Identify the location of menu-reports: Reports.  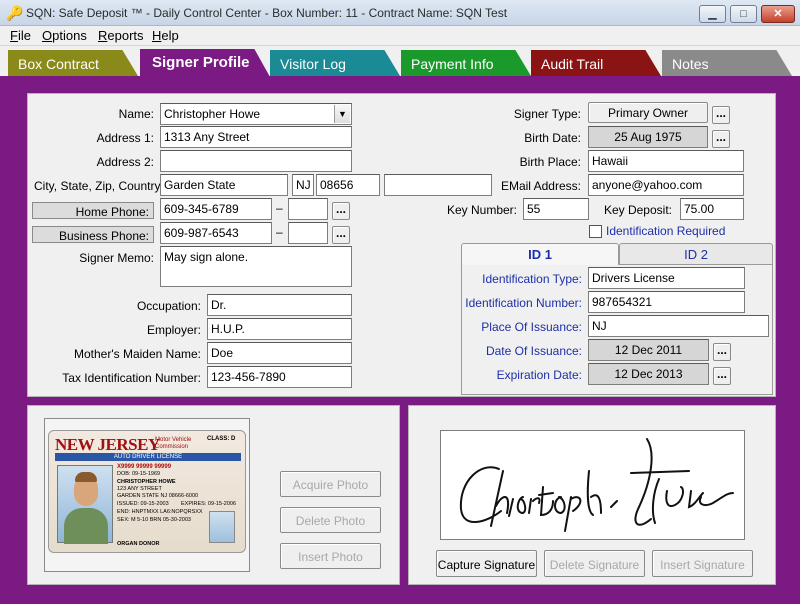
(121, 35).